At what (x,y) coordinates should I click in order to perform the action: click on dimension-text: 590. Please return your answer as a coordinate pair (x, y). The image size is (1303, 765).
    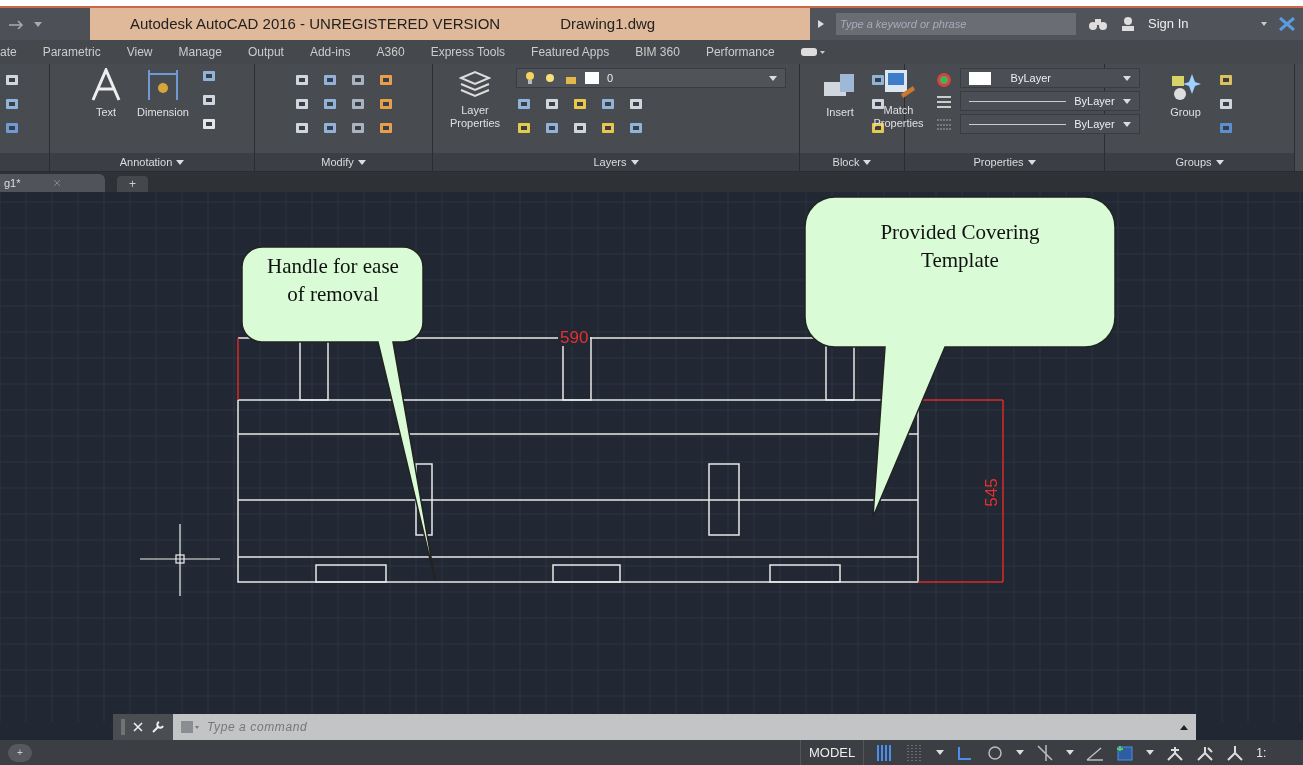
    Looking at the image, I should click on (574, 337).